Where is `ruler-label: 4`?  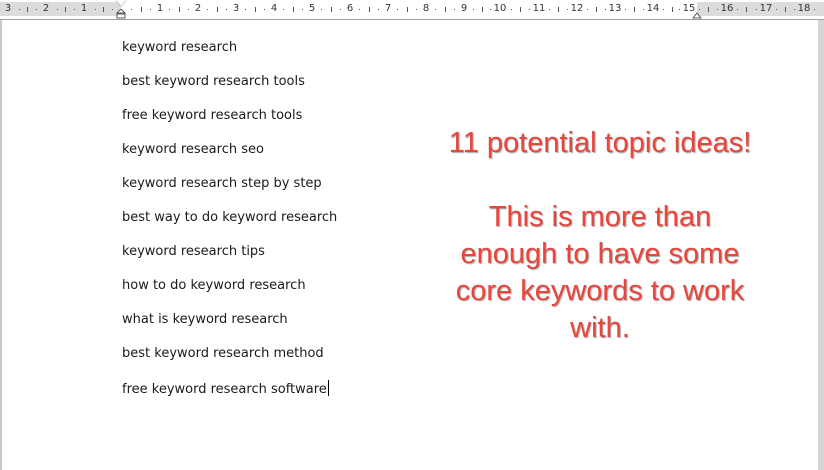
ruler-label: 4 is located at coordinates (274, 8).